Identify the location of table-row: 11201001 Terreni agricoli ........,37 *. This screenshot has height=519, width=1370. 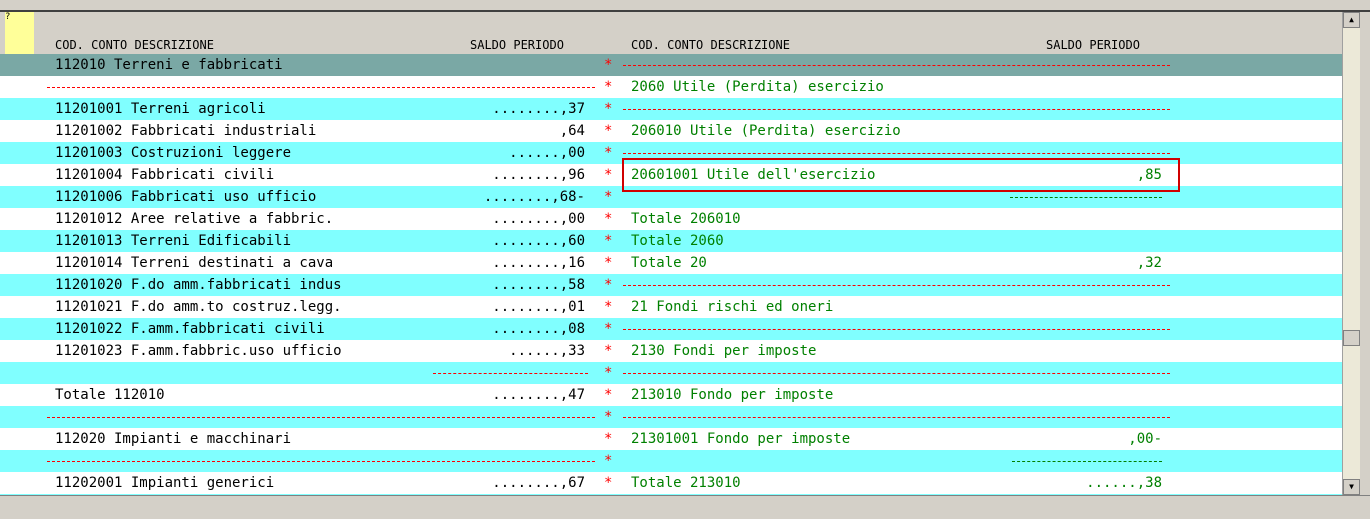
(671, 109).